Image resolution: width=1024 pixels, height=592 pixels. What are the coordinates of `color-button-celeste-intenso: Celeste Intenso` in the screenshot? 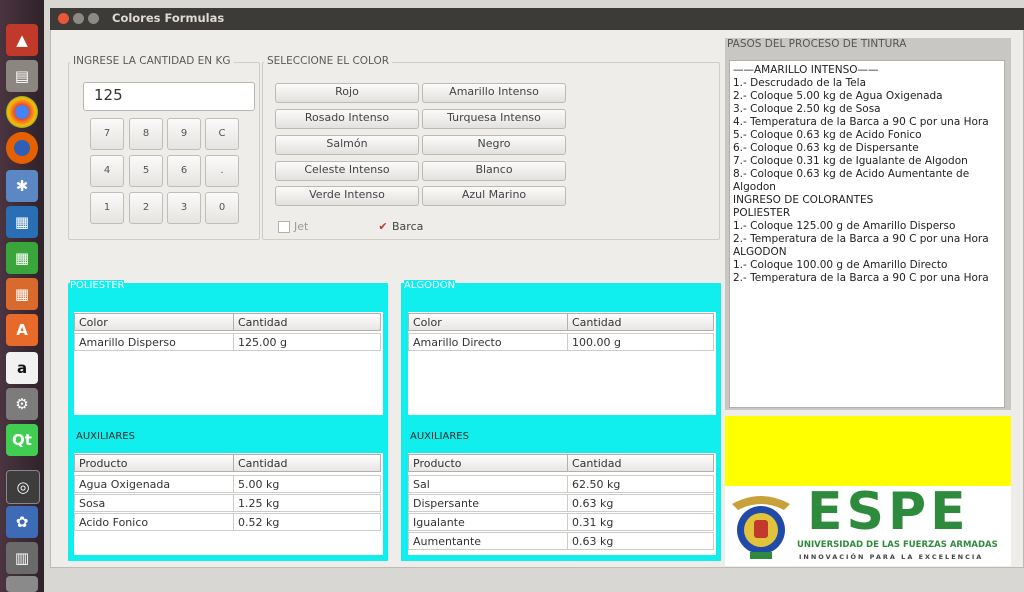 It's located at (347, 171).